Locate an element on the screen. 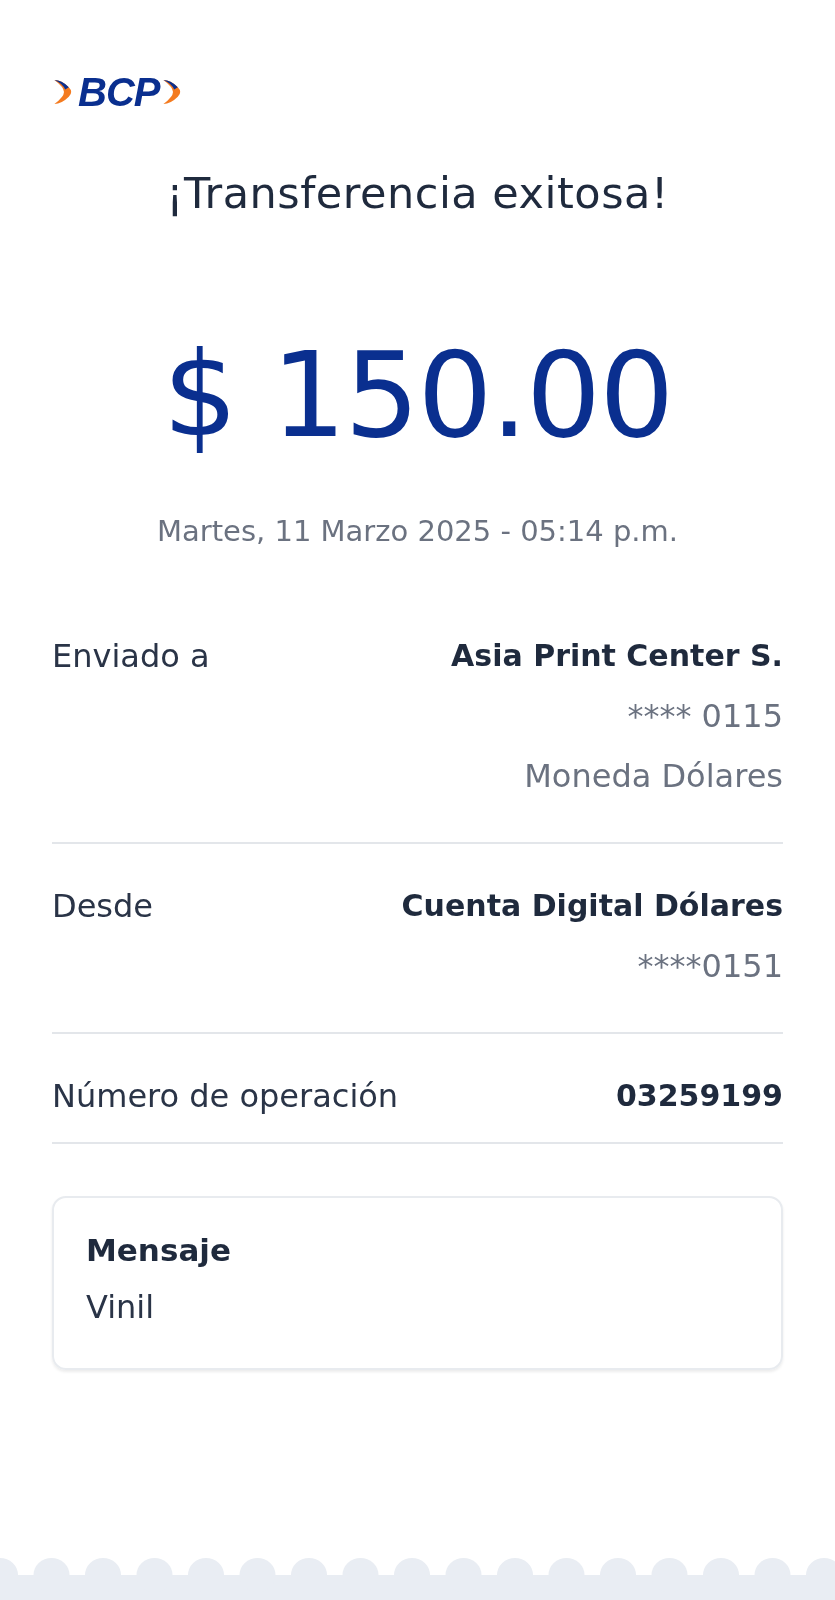  message-label: Mensaje is located at coordinates (159, 1250).